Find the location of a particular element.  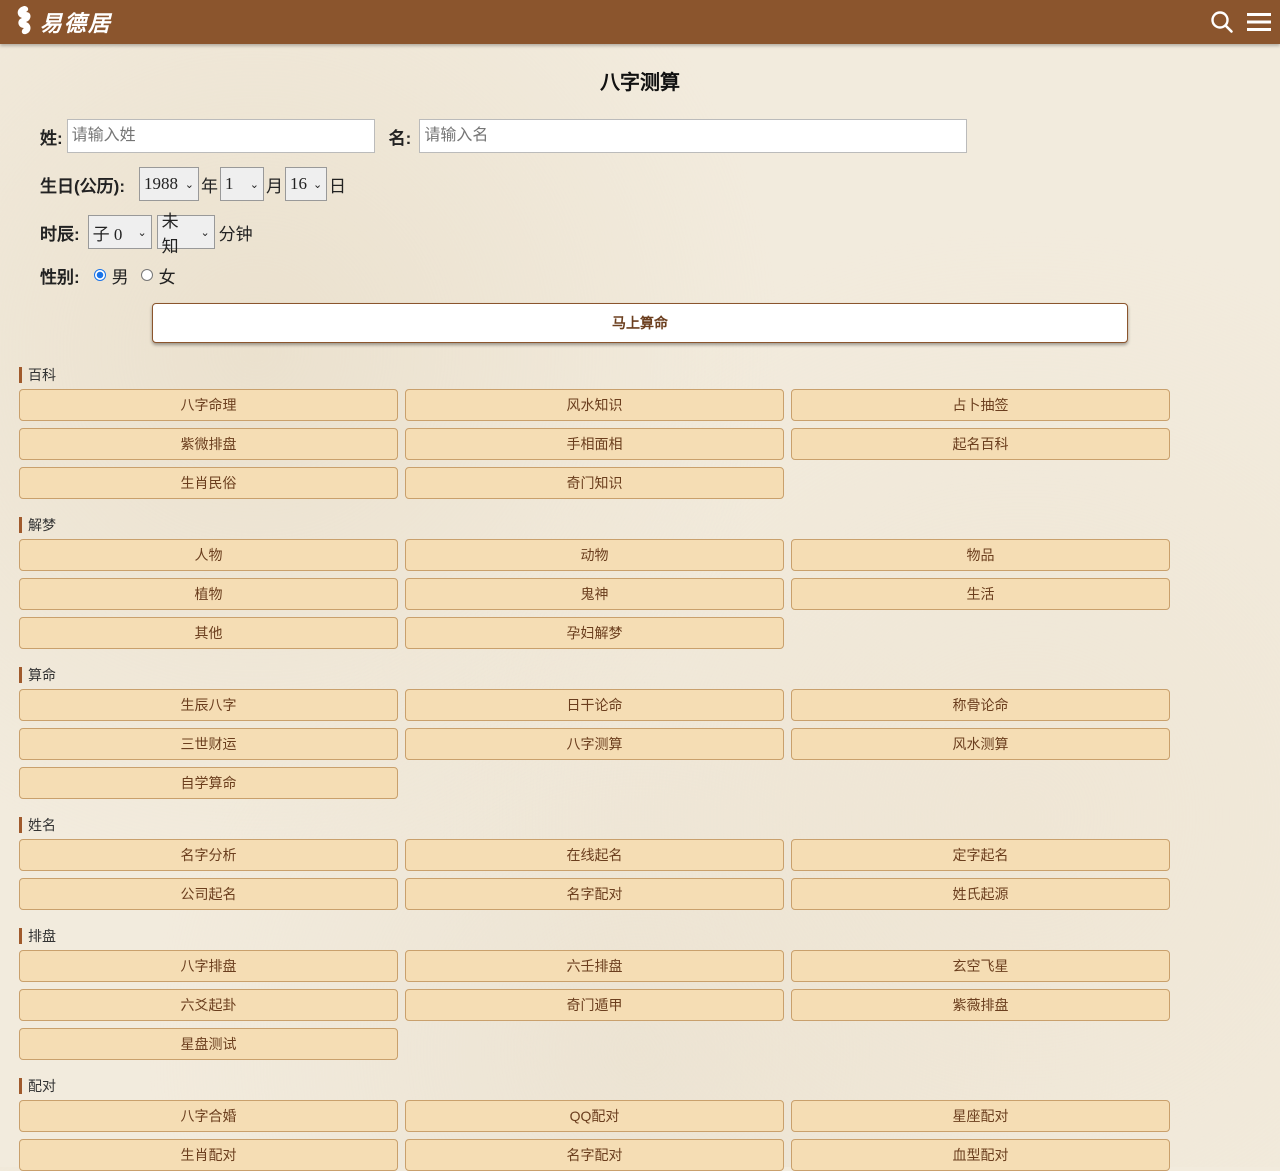

category-link: 星盘测试 is located at coordinates (208, 1044).